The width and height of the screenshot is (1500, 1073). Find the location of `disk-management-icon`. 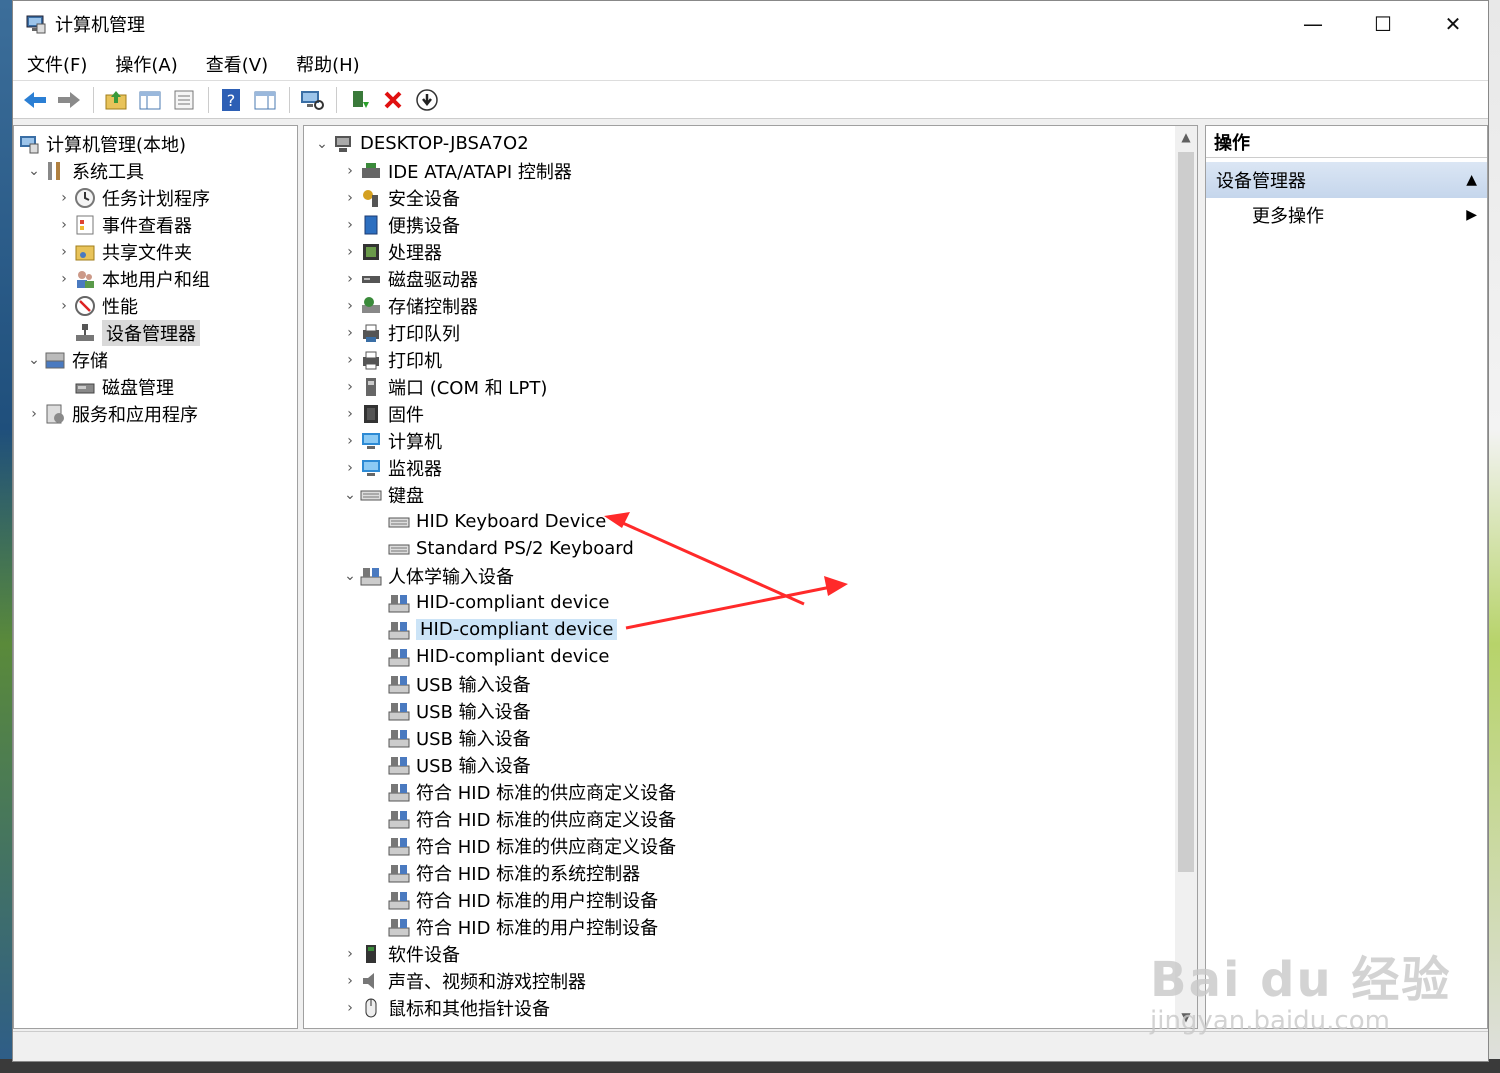

disk-management-icon is located at coordinates (85, 387).